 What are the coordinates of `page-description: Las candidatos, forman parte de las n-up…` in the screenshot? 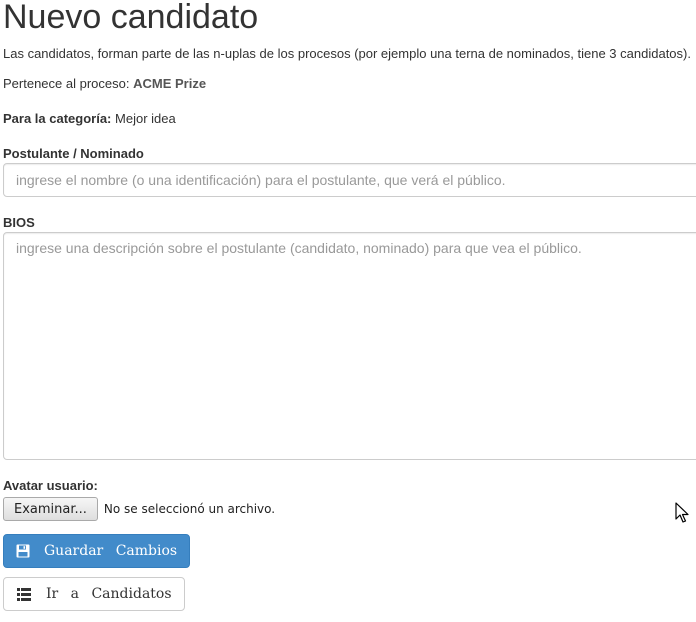 It's located at (347, 53).